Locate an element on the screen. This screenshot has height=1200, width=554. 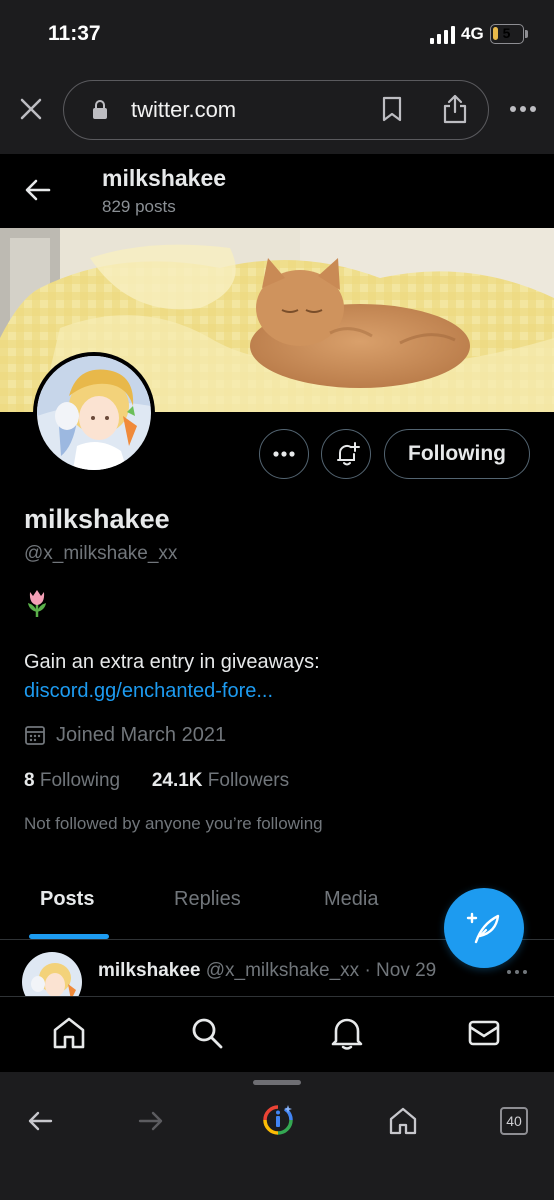
browser-back-icon is located at coordinates (40, 1121).